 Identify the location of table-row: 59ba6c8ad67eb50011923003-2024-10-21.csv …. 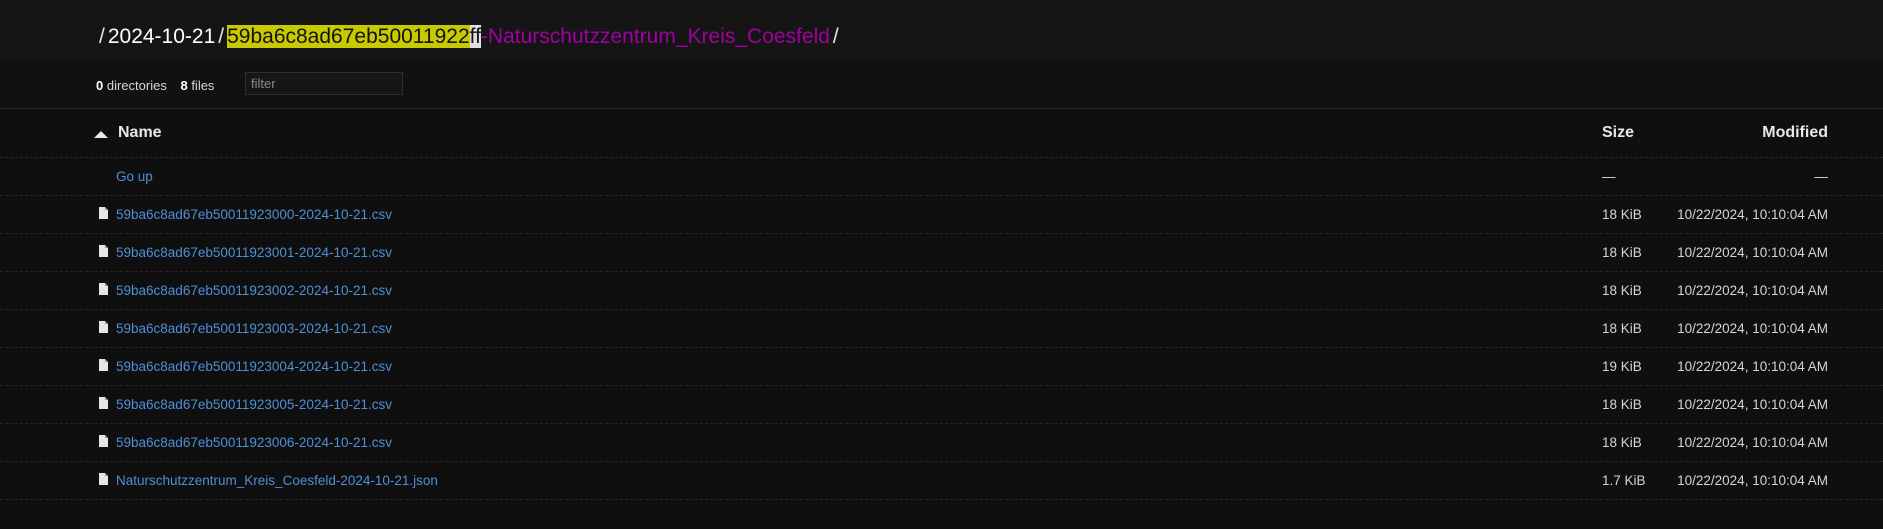
(941, 329).